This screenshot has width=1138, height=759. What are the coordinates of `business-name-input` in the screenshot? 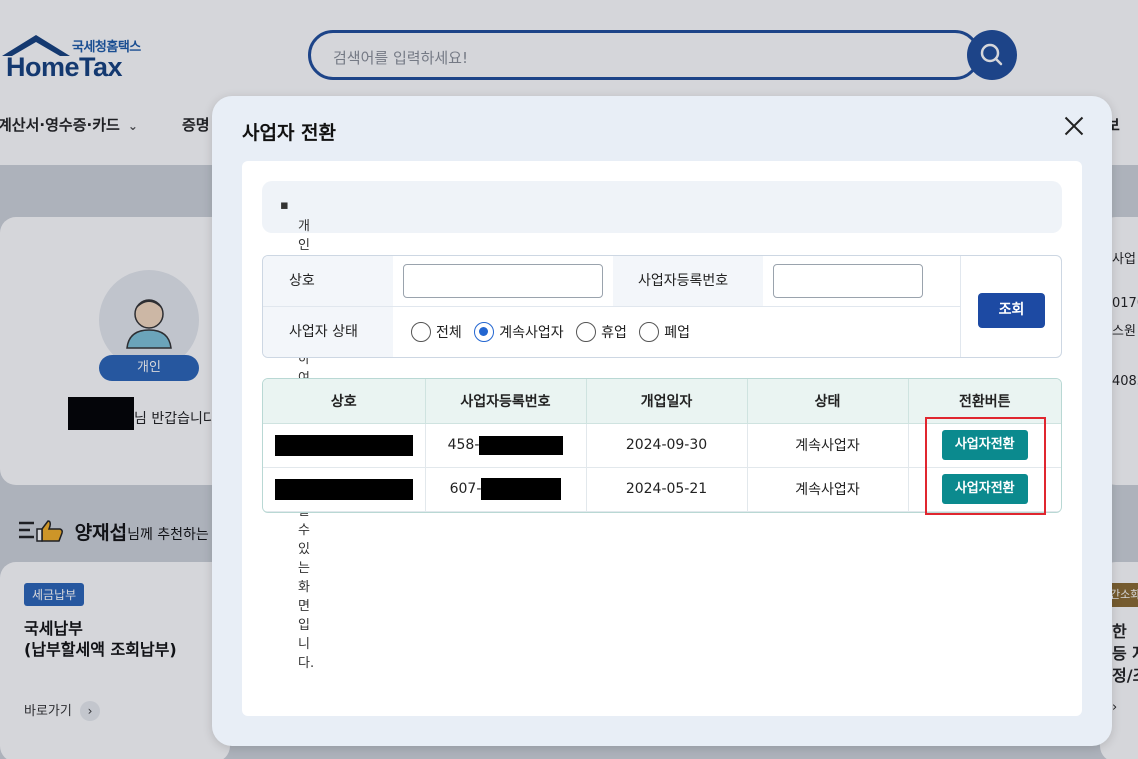 It's located at (503, 281).